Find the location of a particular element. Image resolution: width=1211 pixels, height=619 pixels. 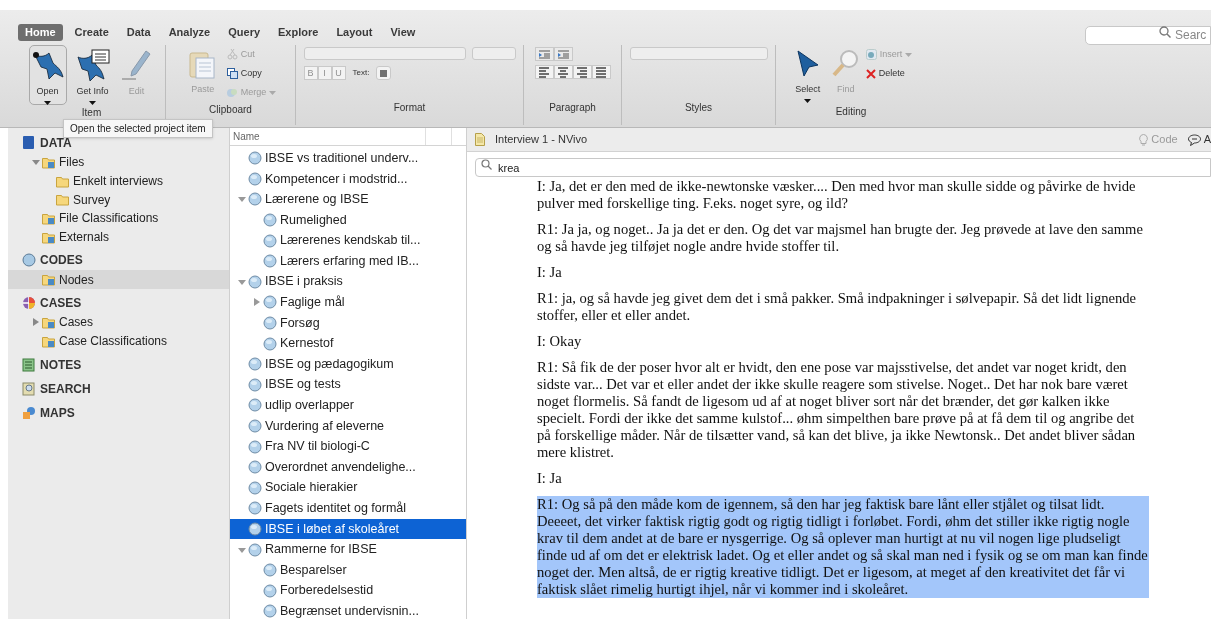

node-item: Faglige mål is located at coordinates (348, 302).